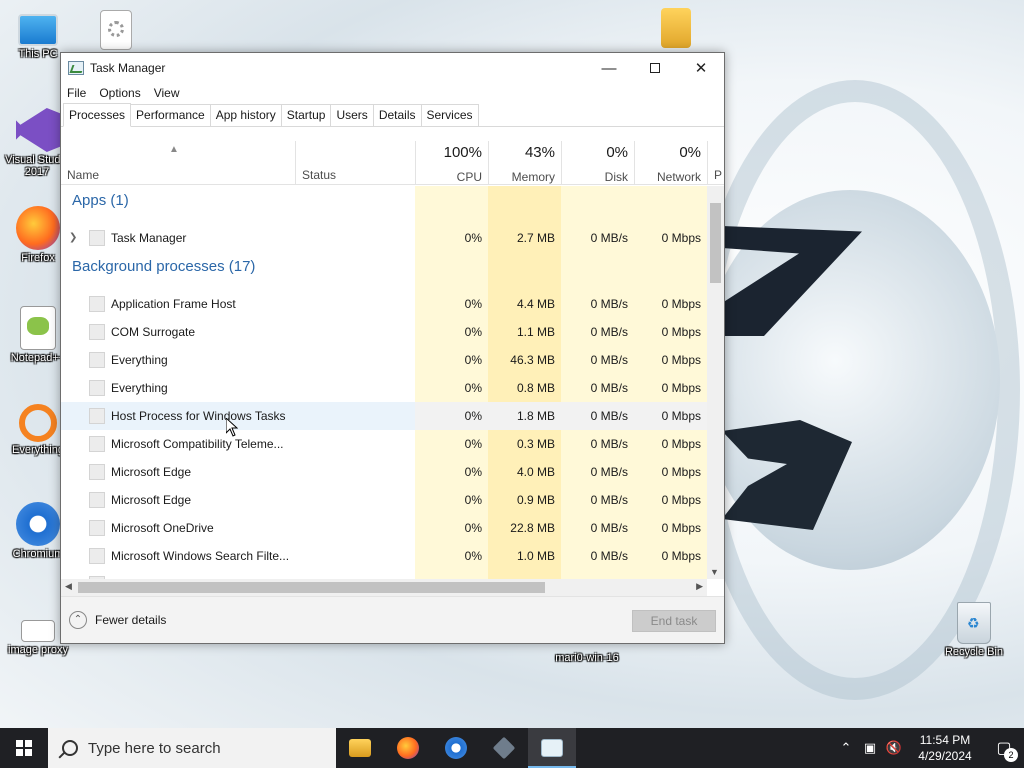  Describe the element at coordinates (674, 621) in the screenshot. I see `end-task-button: End task` at that location.